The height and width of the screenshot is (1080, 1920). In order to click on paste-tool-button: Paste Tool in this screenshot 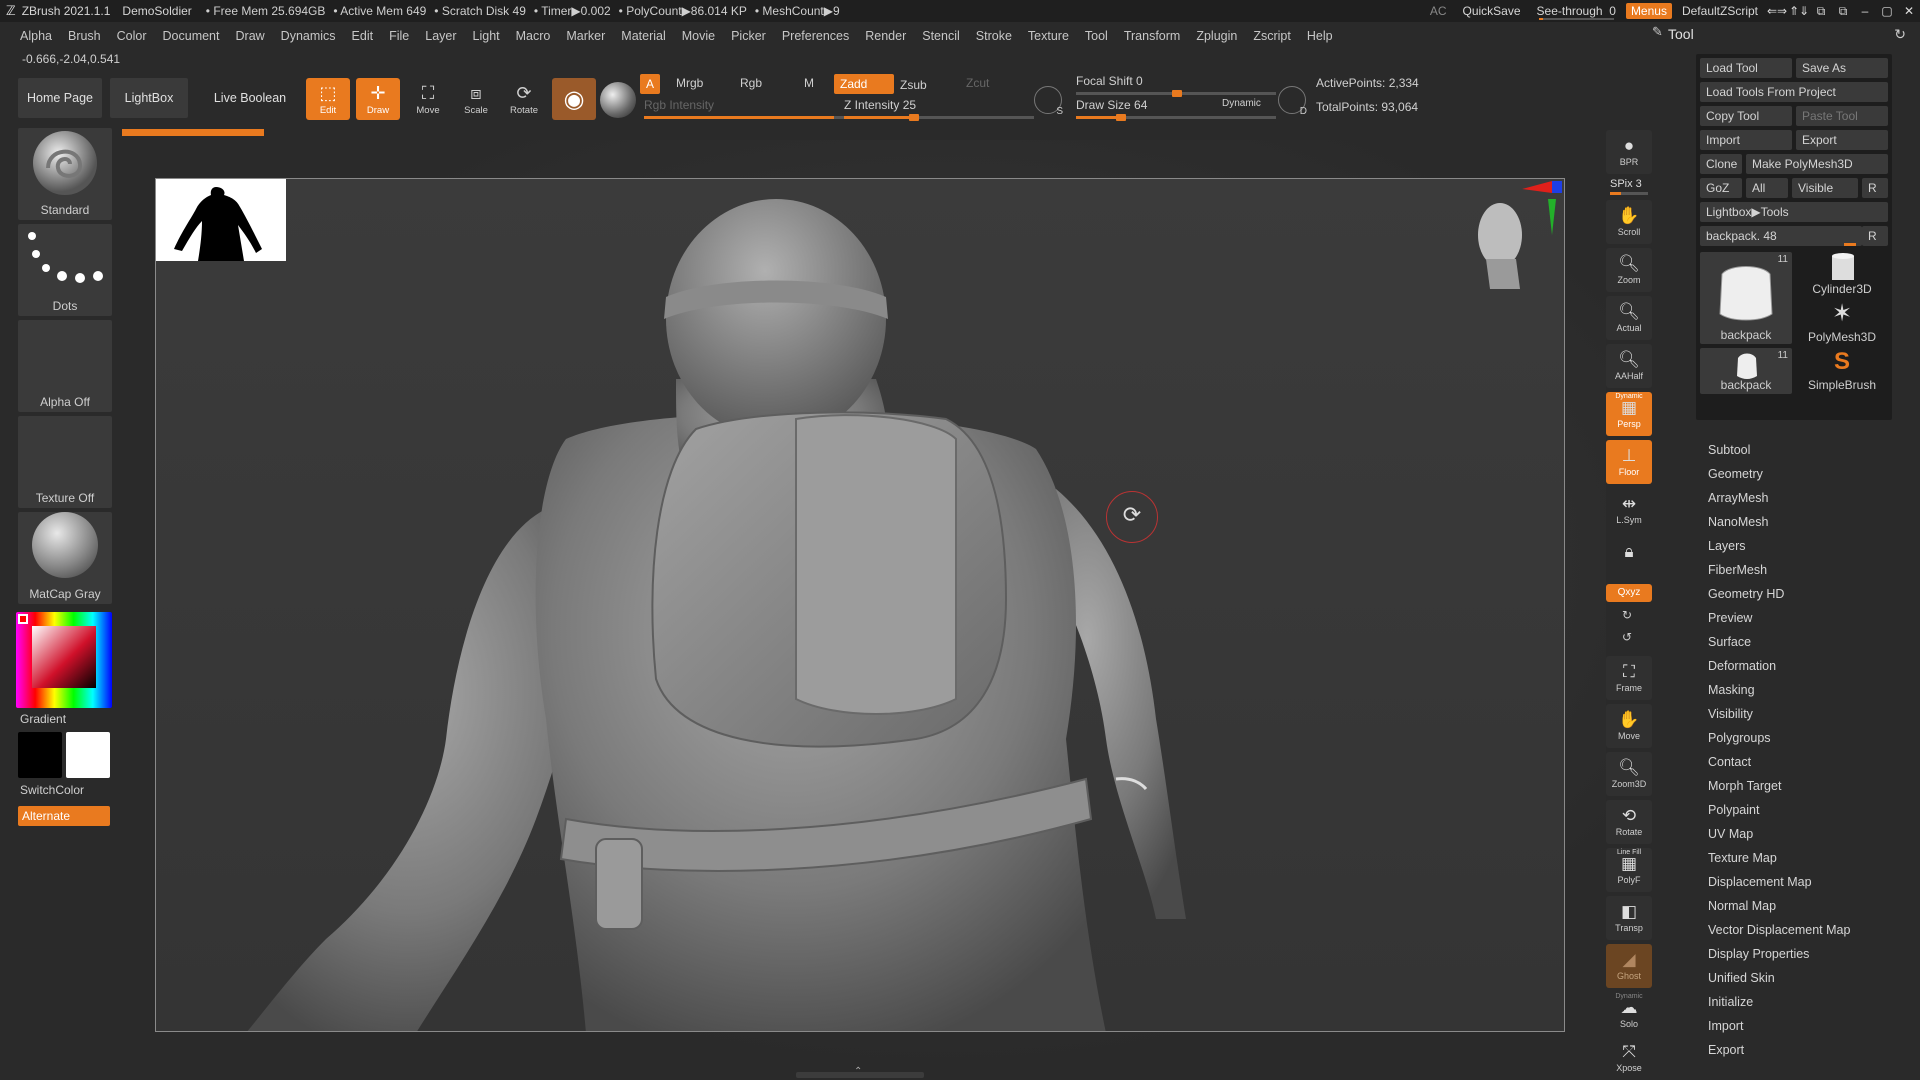, I will do `click(1842, 116)`.